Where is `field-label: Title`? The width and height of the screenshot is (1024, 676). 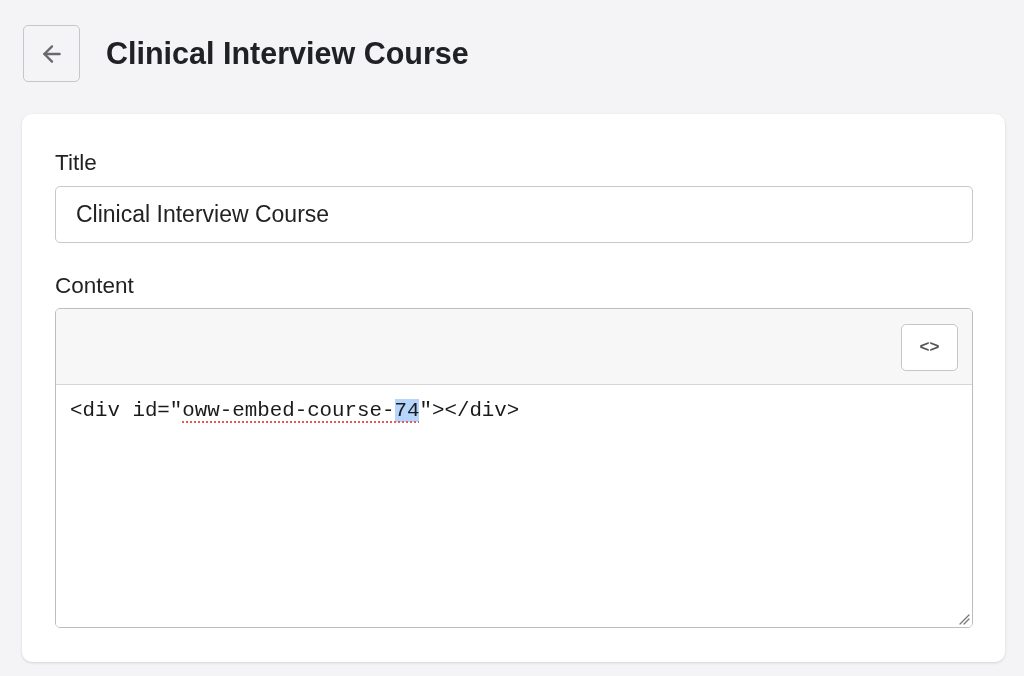 field-label: Title is located at coordinates (76, 163).